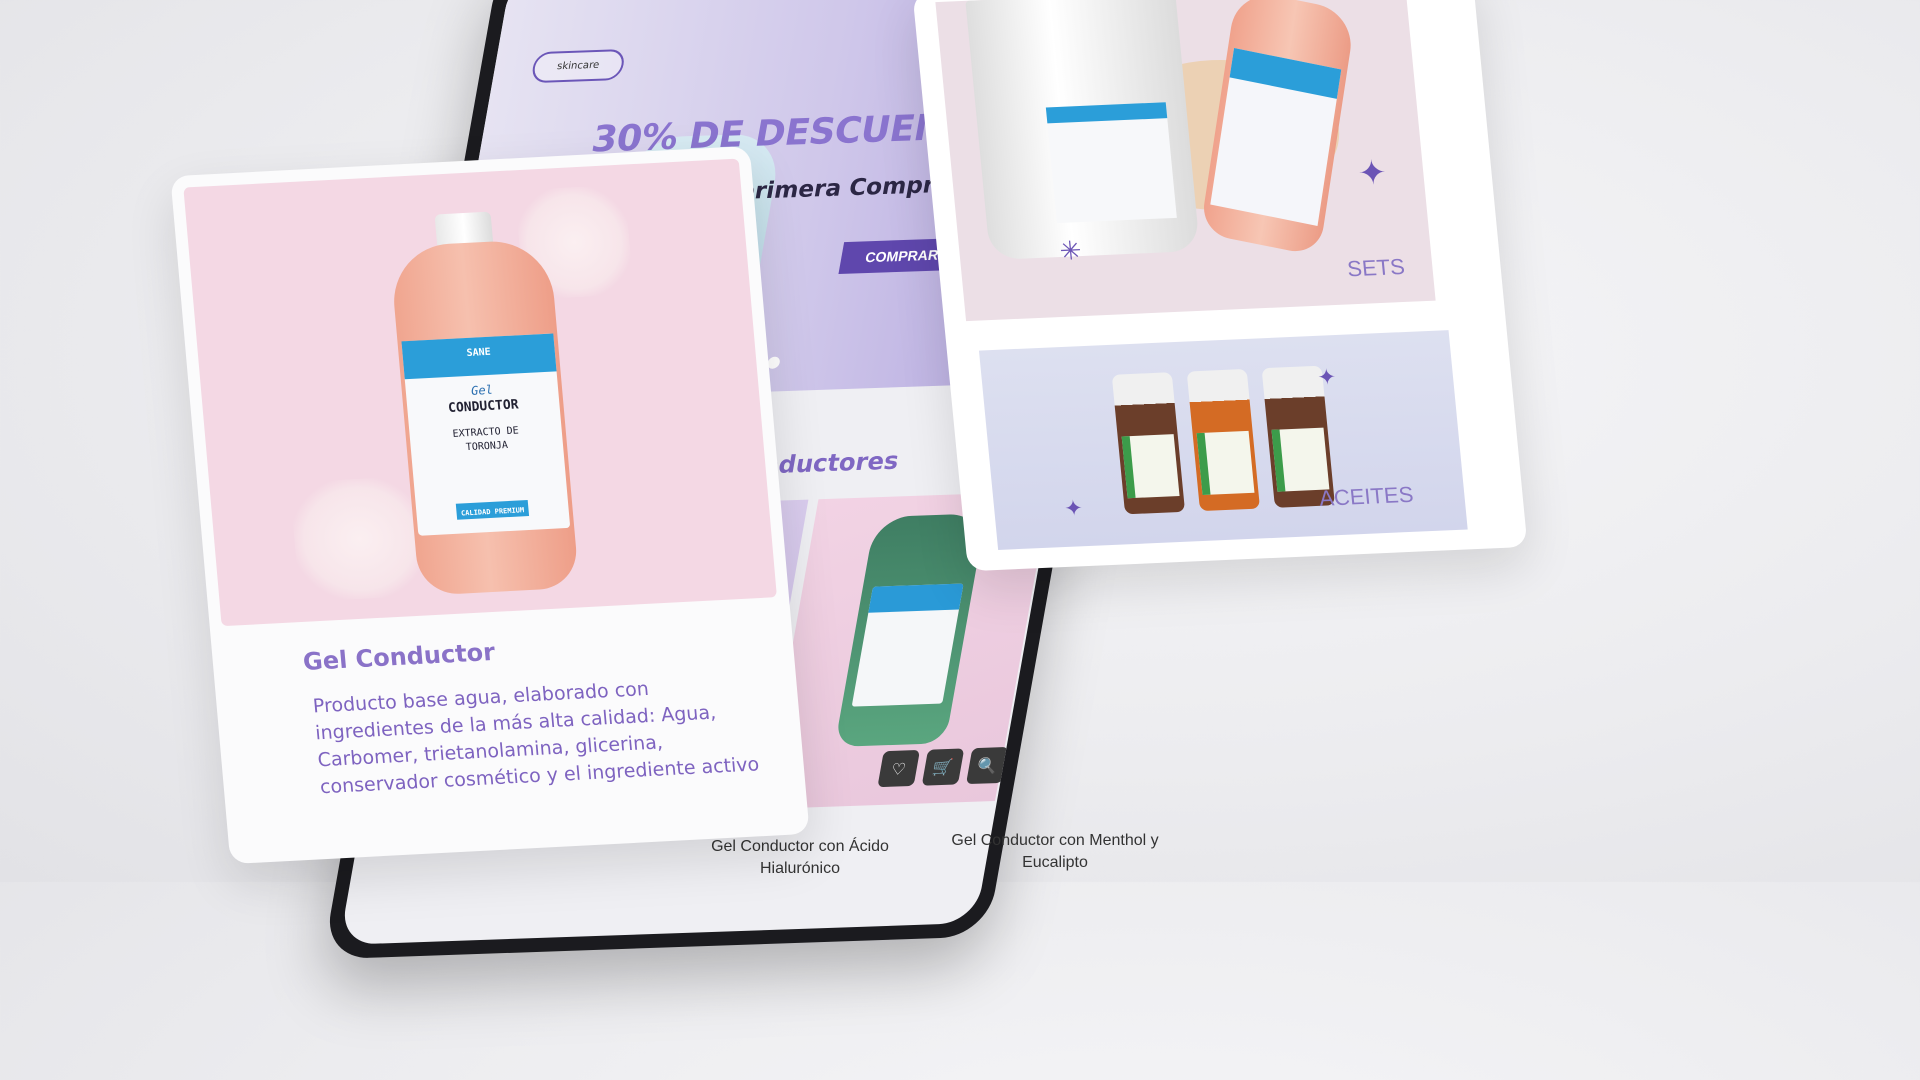 The image size is (1920, 1080). What do you see at coordinates (1083, 130) in the screenshot?
I see `bucket-image` at bounding box center [1083, 130].